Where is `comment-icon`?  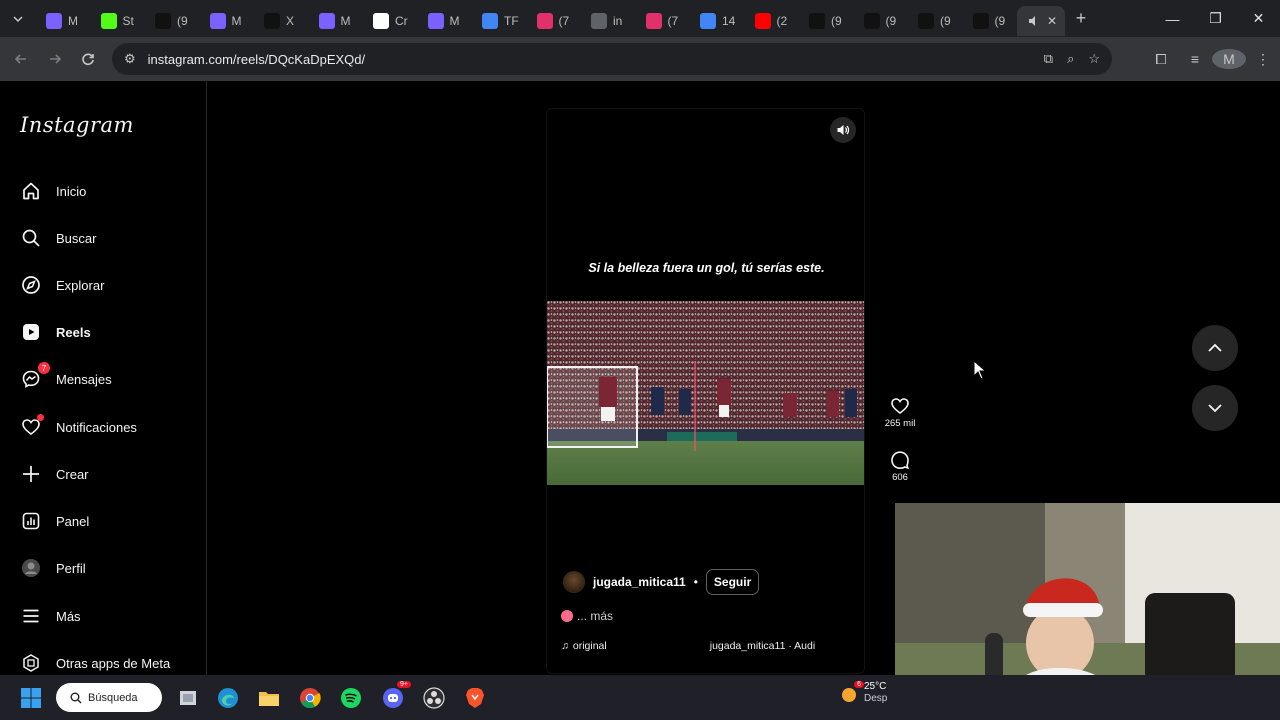
comment-icon is located at coordinates (900, 460).